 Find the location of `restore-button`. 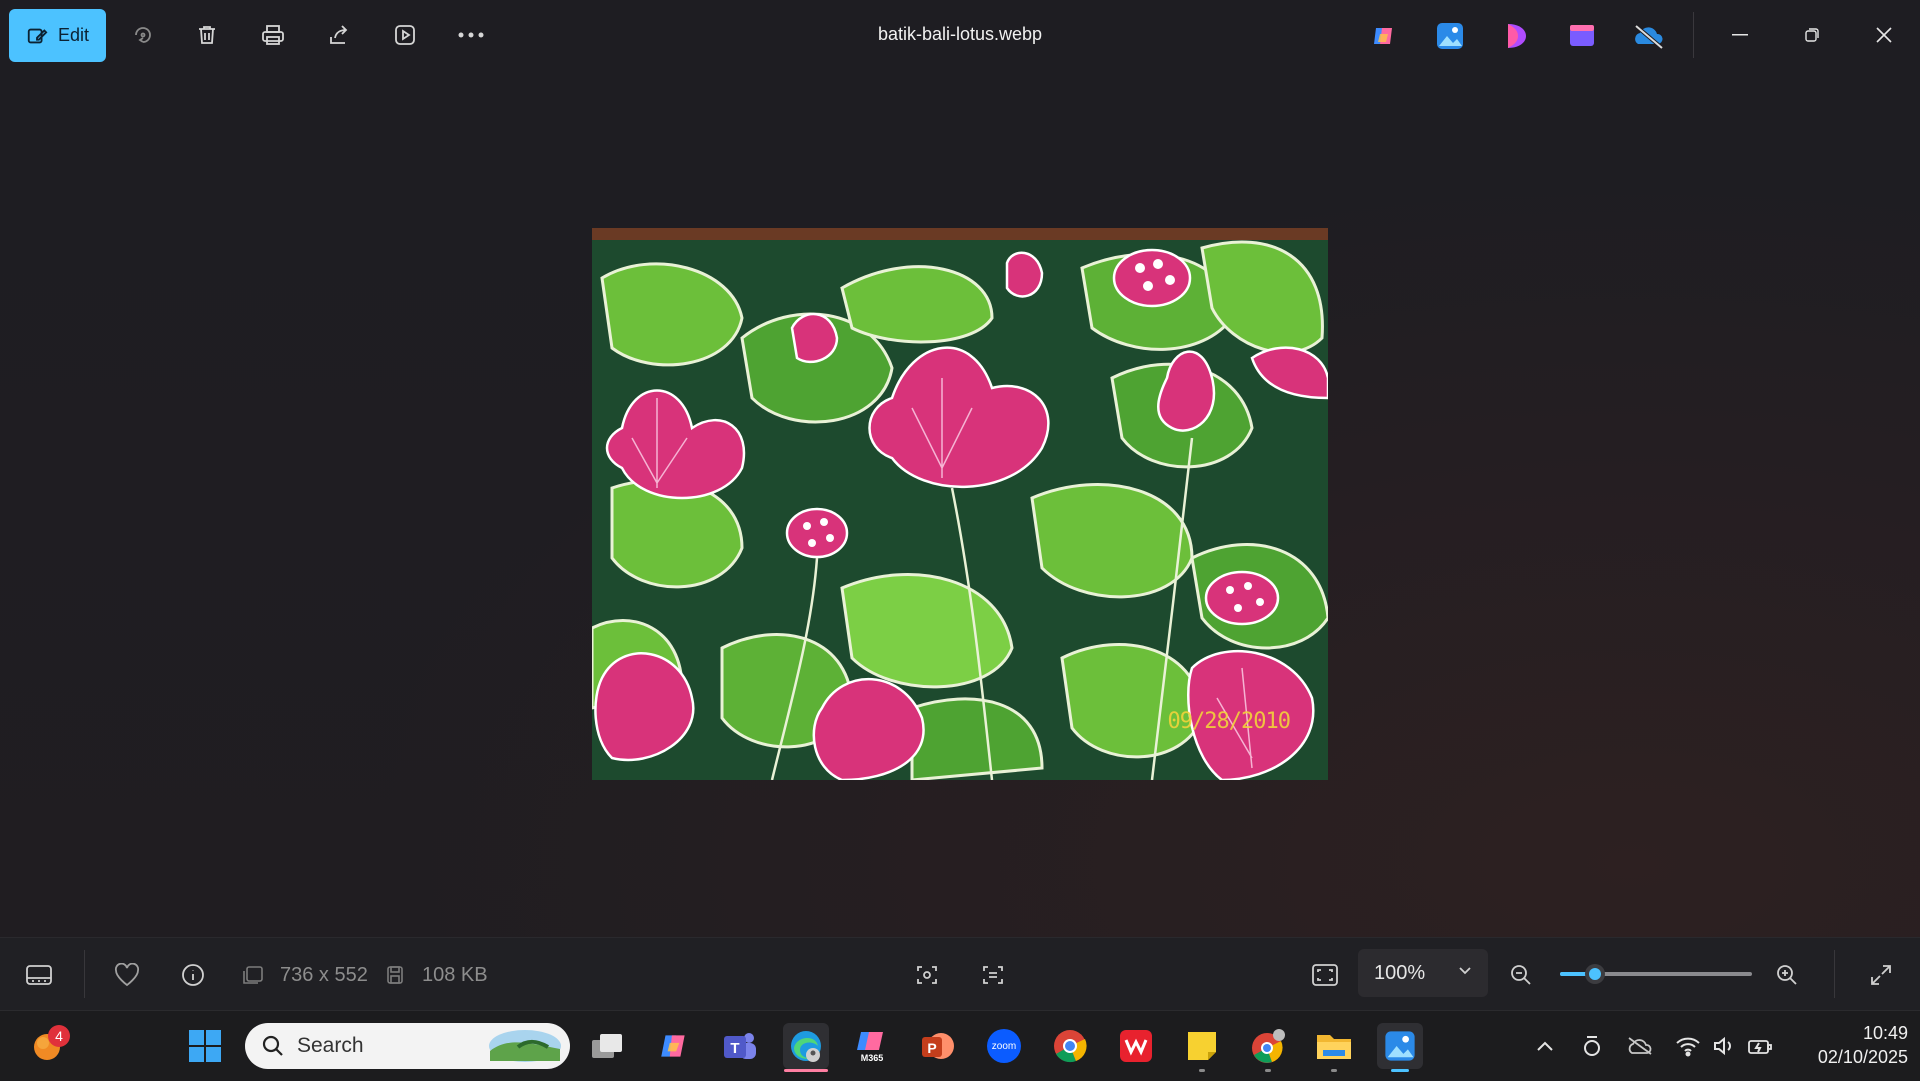

restore-button is located at coordinates (1812, 35).